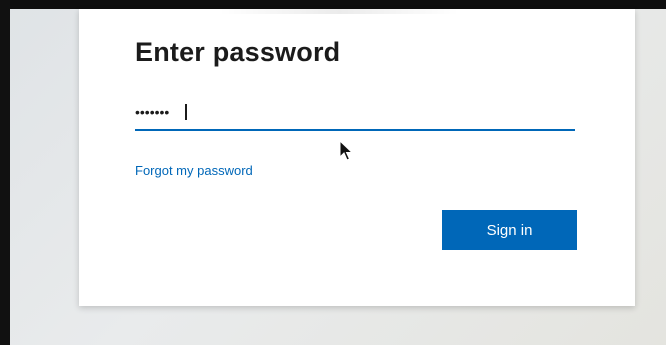  I want to click on screen-frame-left, so click(5, 172).